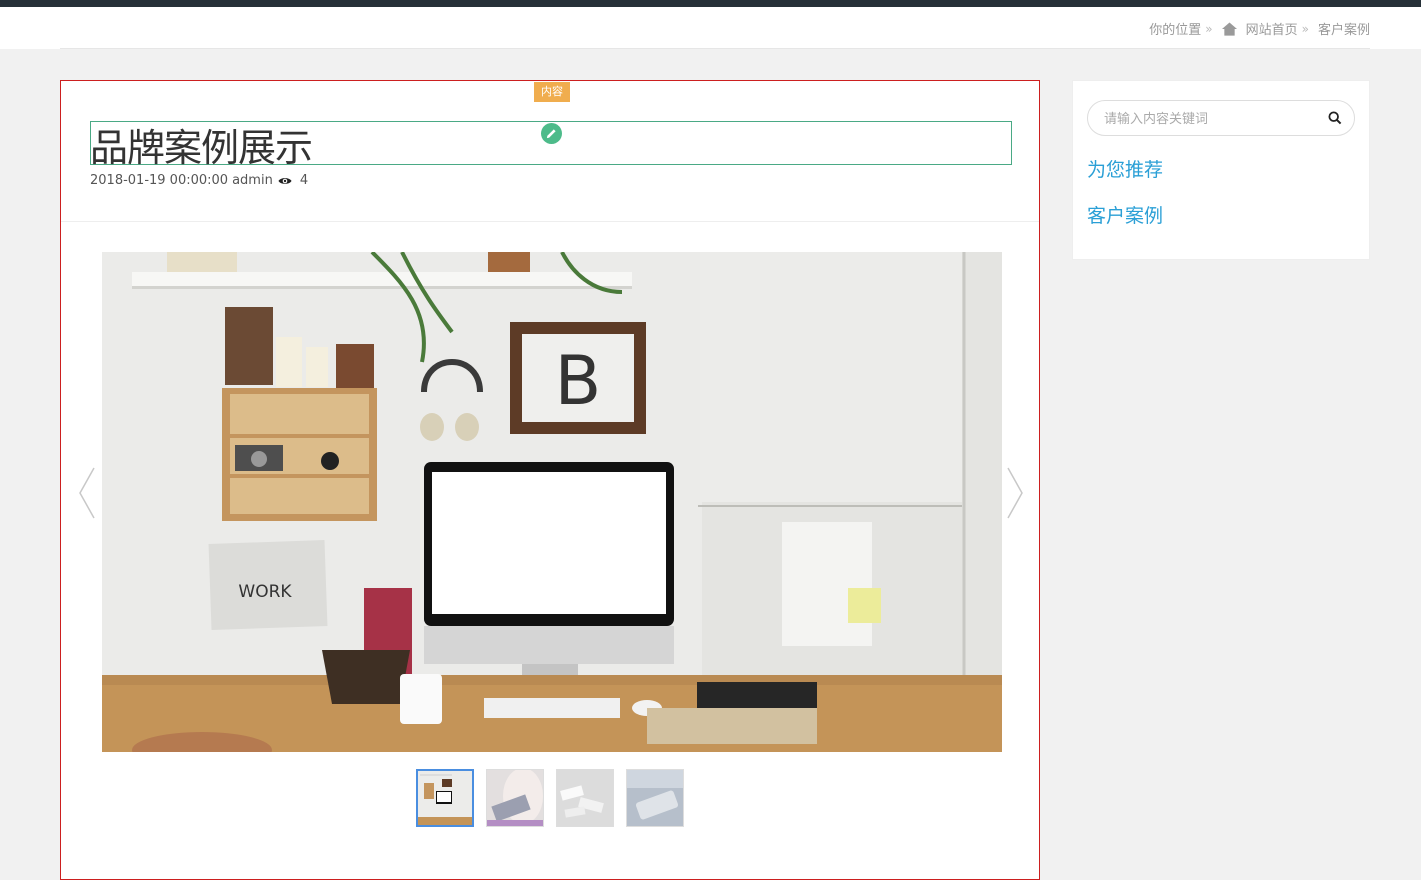 Image resolution: width=1421 pixels, height=880 pixels. What do you see at coordinates (578, 381) in the screenshot?
I see `frame-letter: B` at bounding box center [578, 381].